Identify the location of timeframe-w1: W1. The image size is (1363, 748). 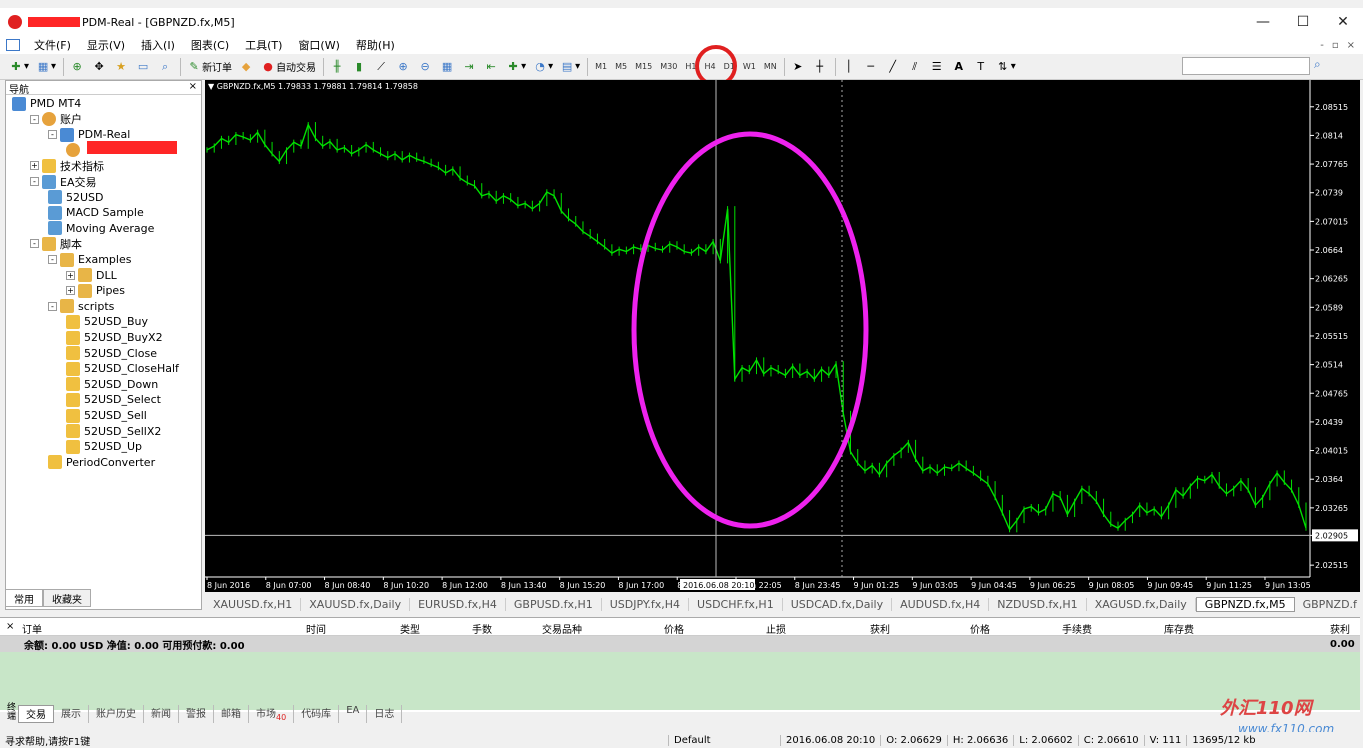
(749, 66).